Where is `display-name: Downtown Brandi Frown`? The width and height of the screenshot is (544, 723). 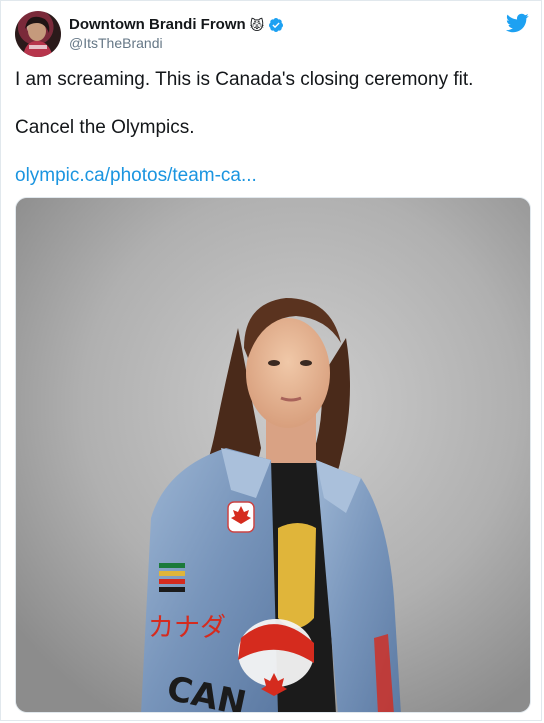
display-name: Downtown Brandi Frown is located at coordinates (157, 25).